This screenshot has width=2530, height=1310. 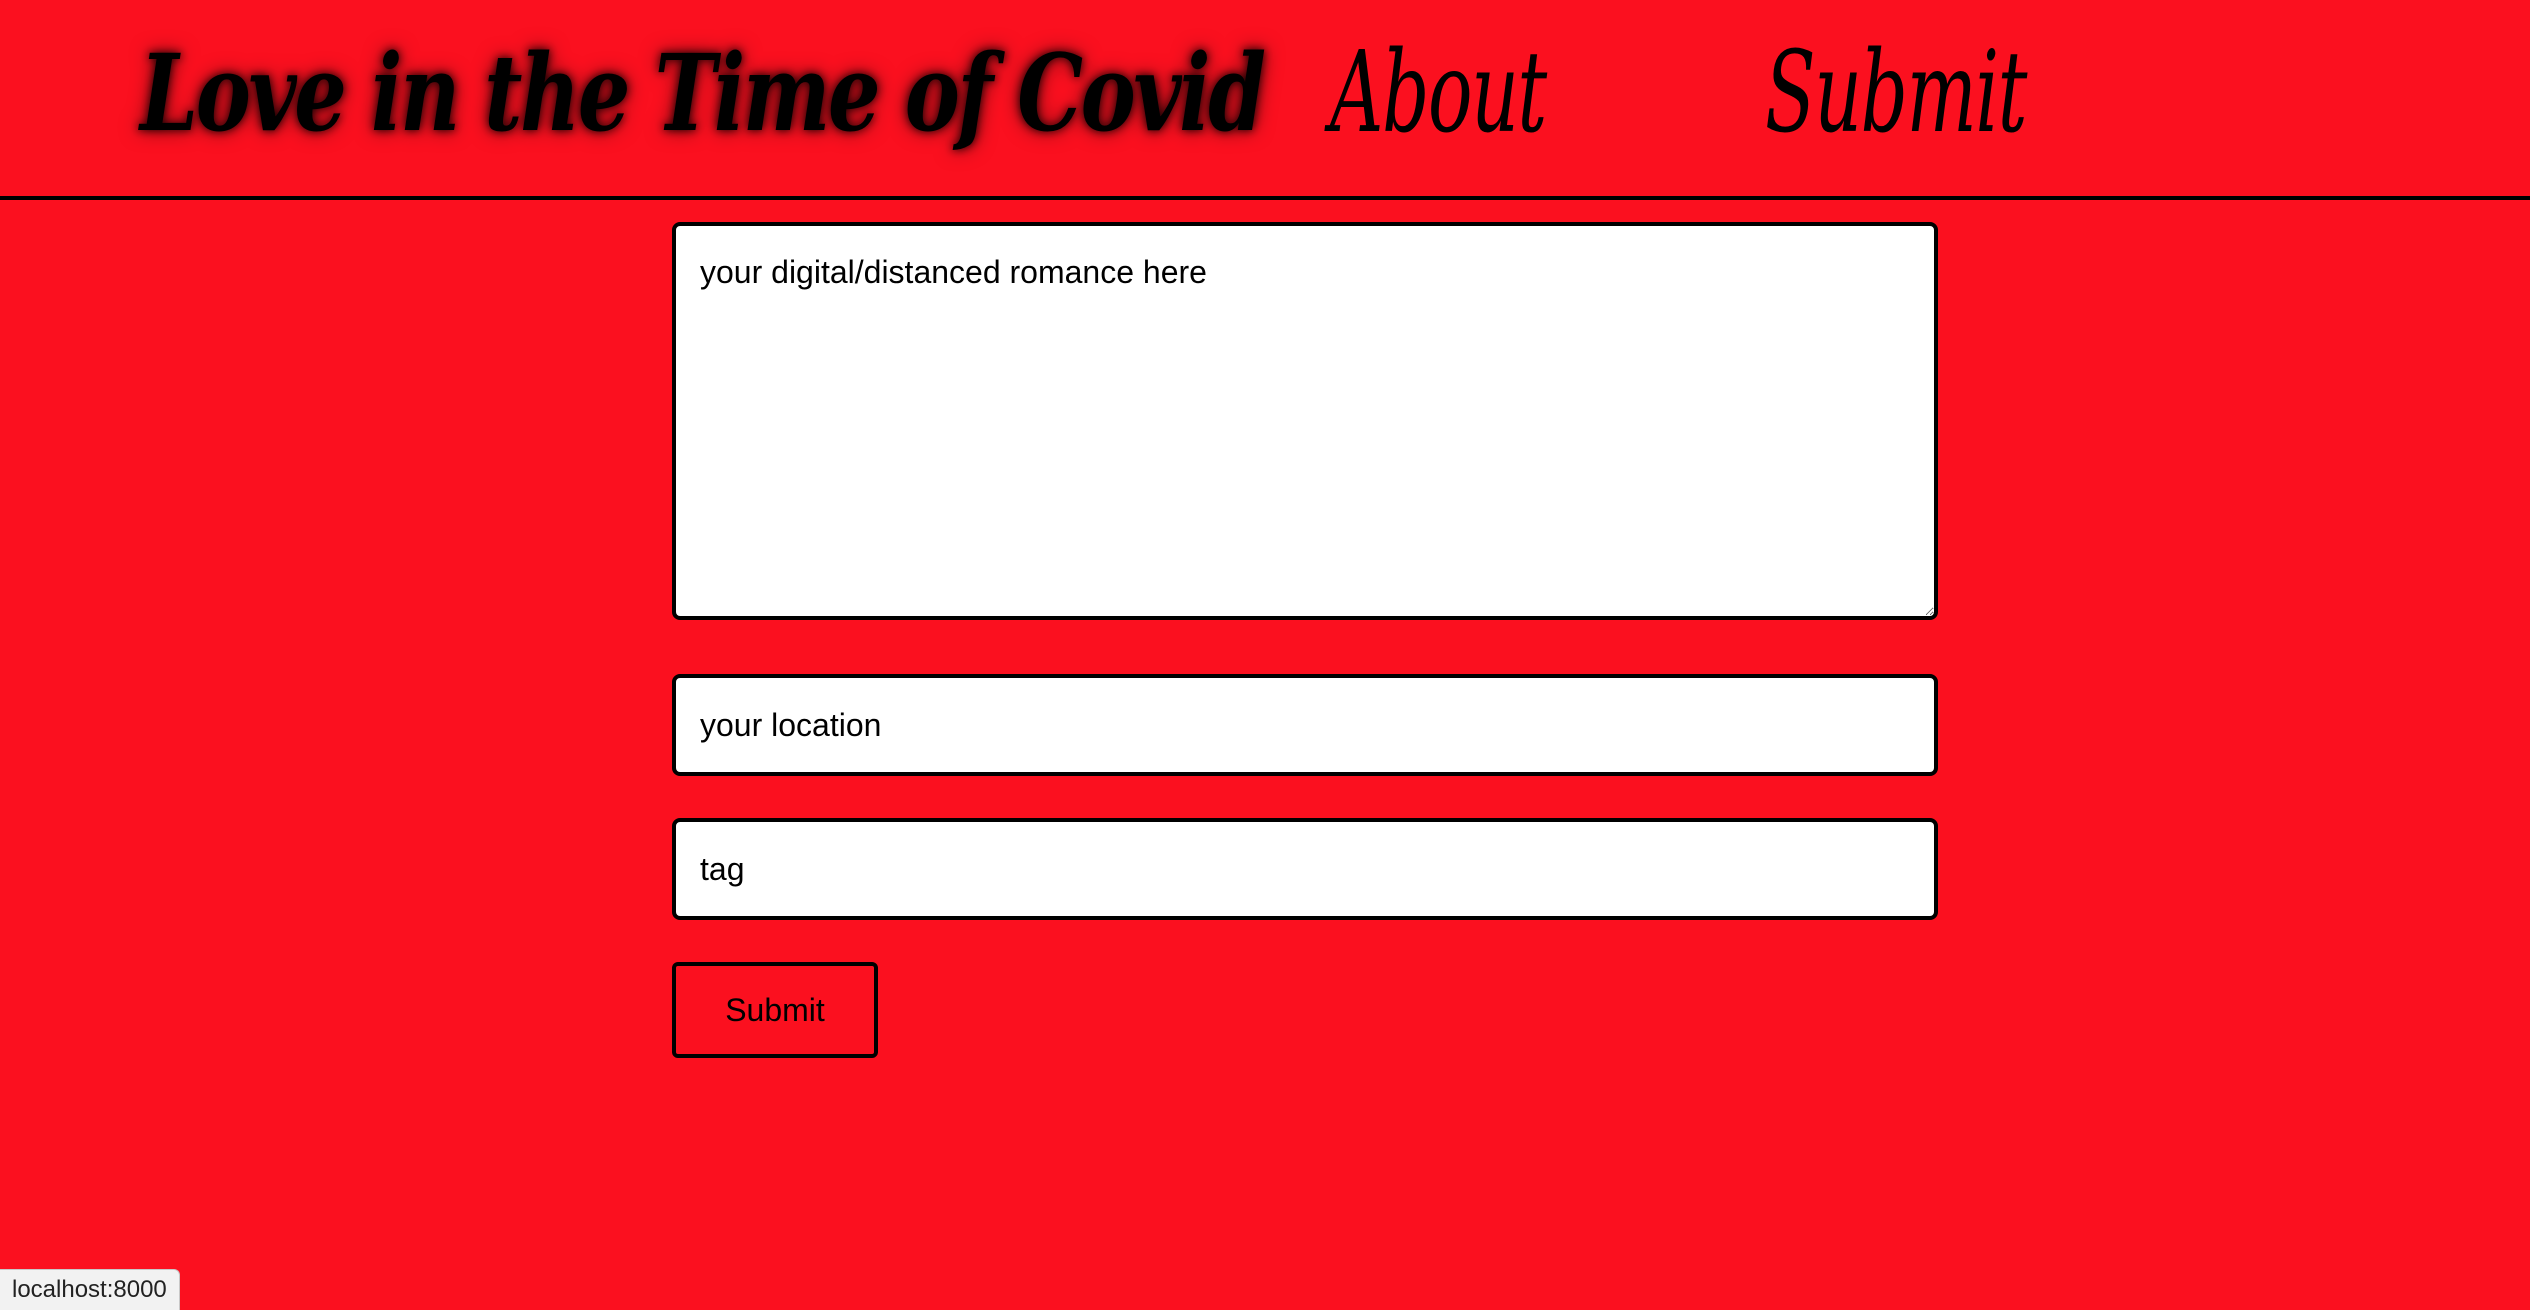 What do you see at coordinates (703, 93) in the screenshot?
I see `site-title-link: Love in the Time of Covid` at bounding box center [703, 93].